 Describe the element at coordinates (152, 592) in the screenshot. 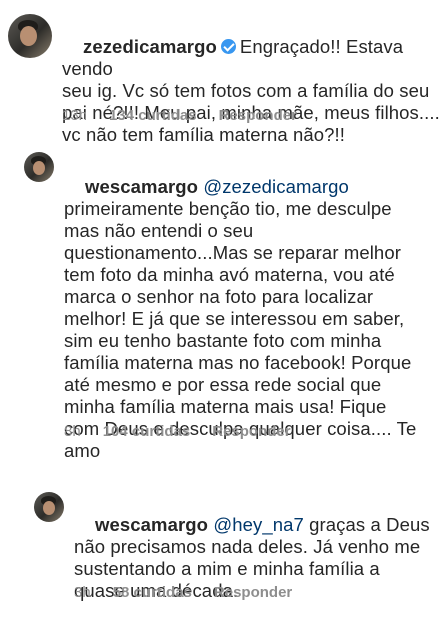

I see `likes-count: 58 curtidas` at that location.